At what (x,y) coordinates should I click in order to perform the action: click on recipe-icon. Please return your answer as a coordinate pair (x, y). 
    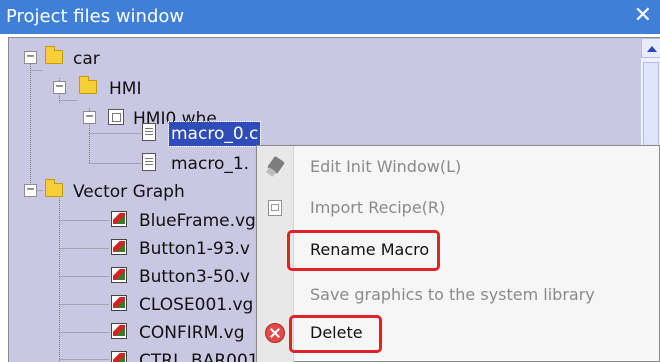
    Looking at the image, I should click on (275, 208).